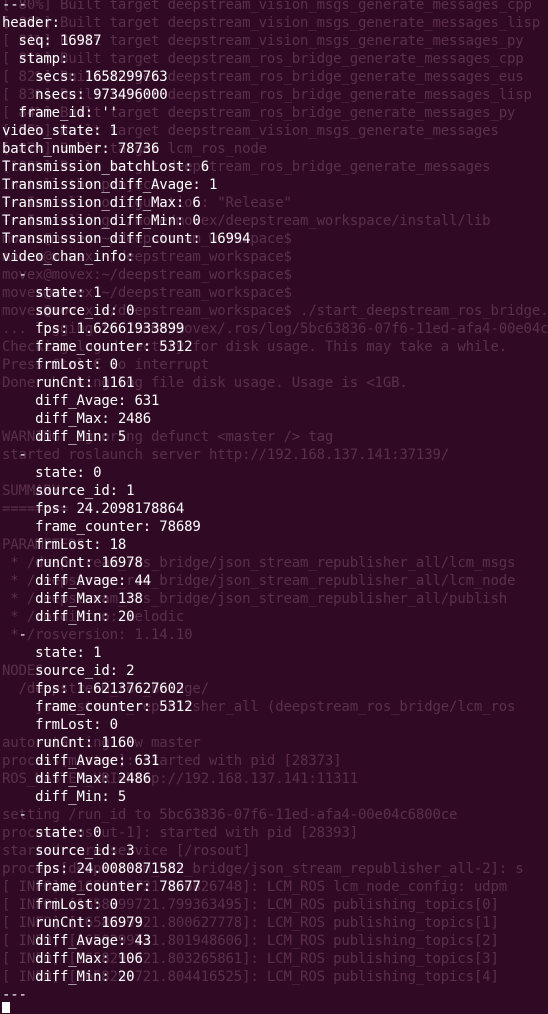 The image size is (548, 1014). What do you see at coordinates (93, 329) in the screenshot?
I see `terminal-line: fps: 1.62661933899` at bounding box center [93, 329].